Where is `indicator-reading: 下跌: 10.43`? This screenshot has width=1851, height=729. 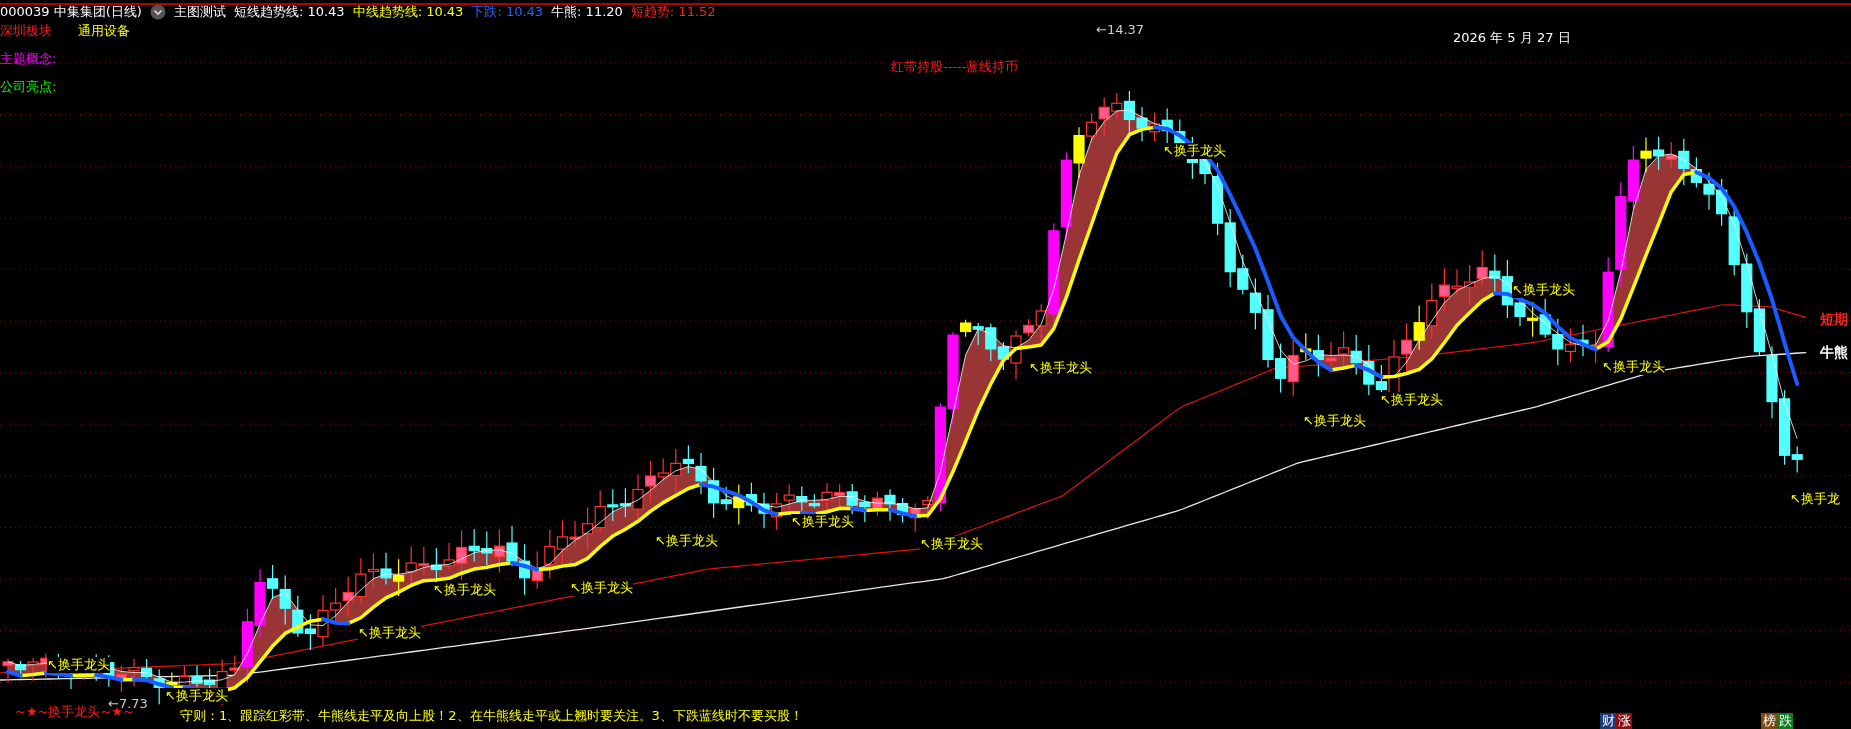
indicator-reading: 下跌: 10.43 is located at coordinates (507, 12).